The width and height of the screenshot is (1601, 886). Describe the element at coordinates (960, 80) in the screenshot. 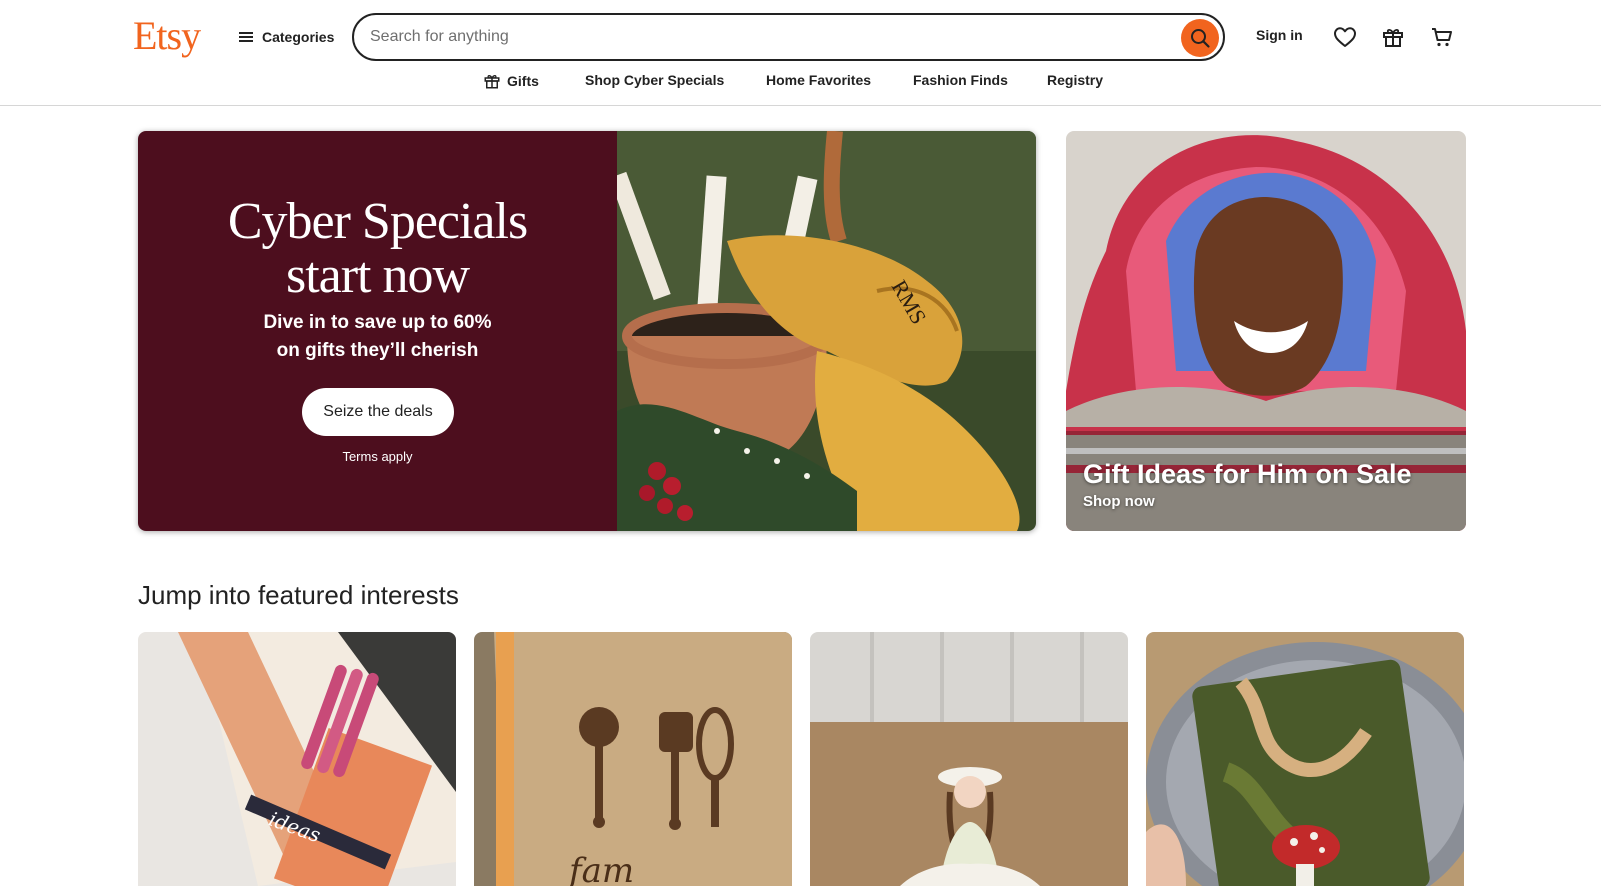

I see `nav-item-fashion-finds: Fashion Finds` at that location.